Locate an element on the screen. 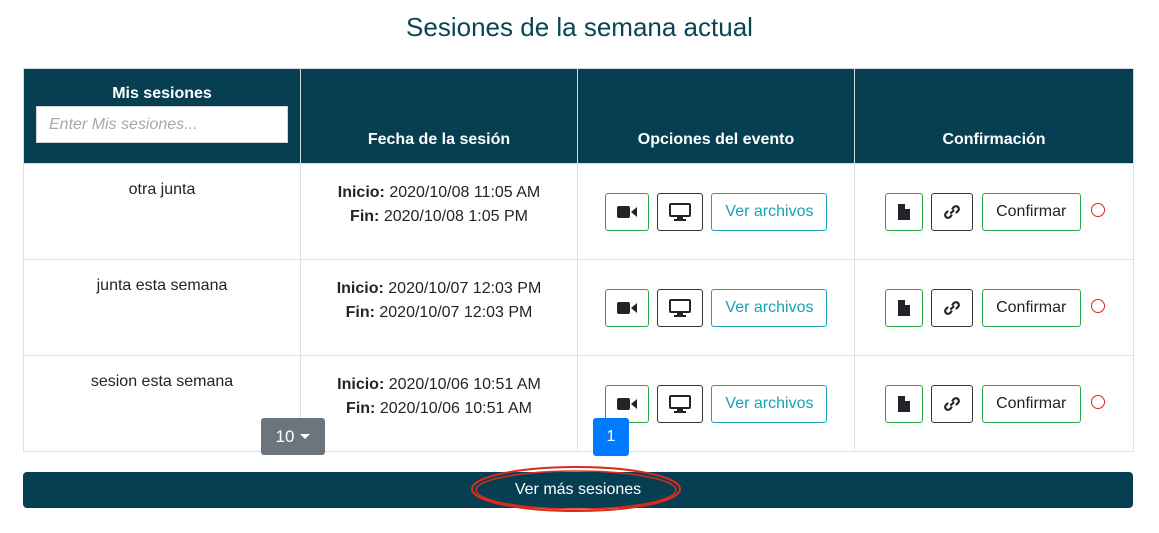  header-options-label: Opciones del evento is located at coordinates (716, 139).